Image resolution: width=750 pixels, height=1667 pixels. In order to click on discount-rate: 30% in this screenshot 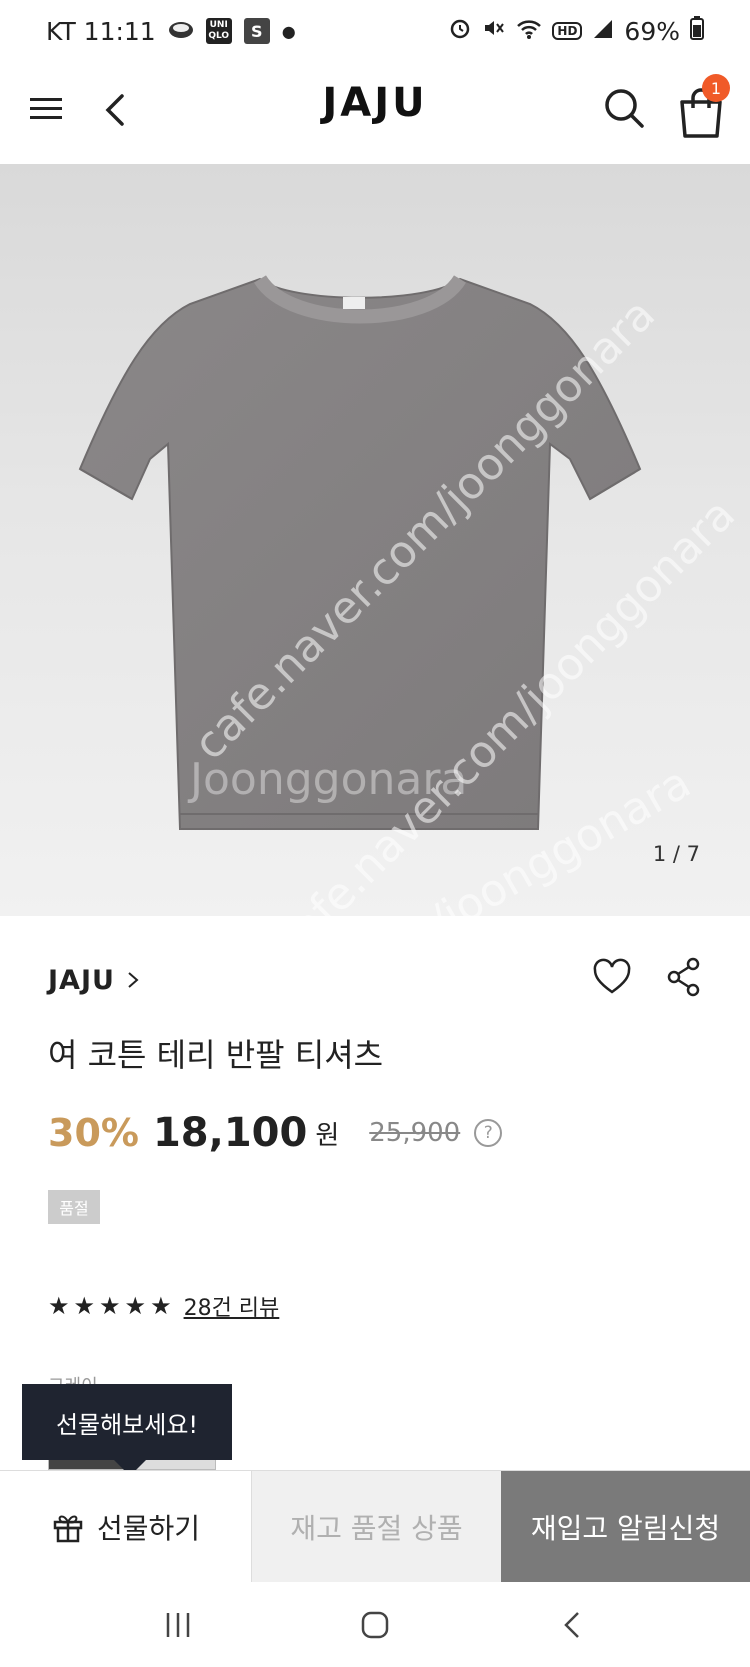, I will do `click(93, 1133)`.